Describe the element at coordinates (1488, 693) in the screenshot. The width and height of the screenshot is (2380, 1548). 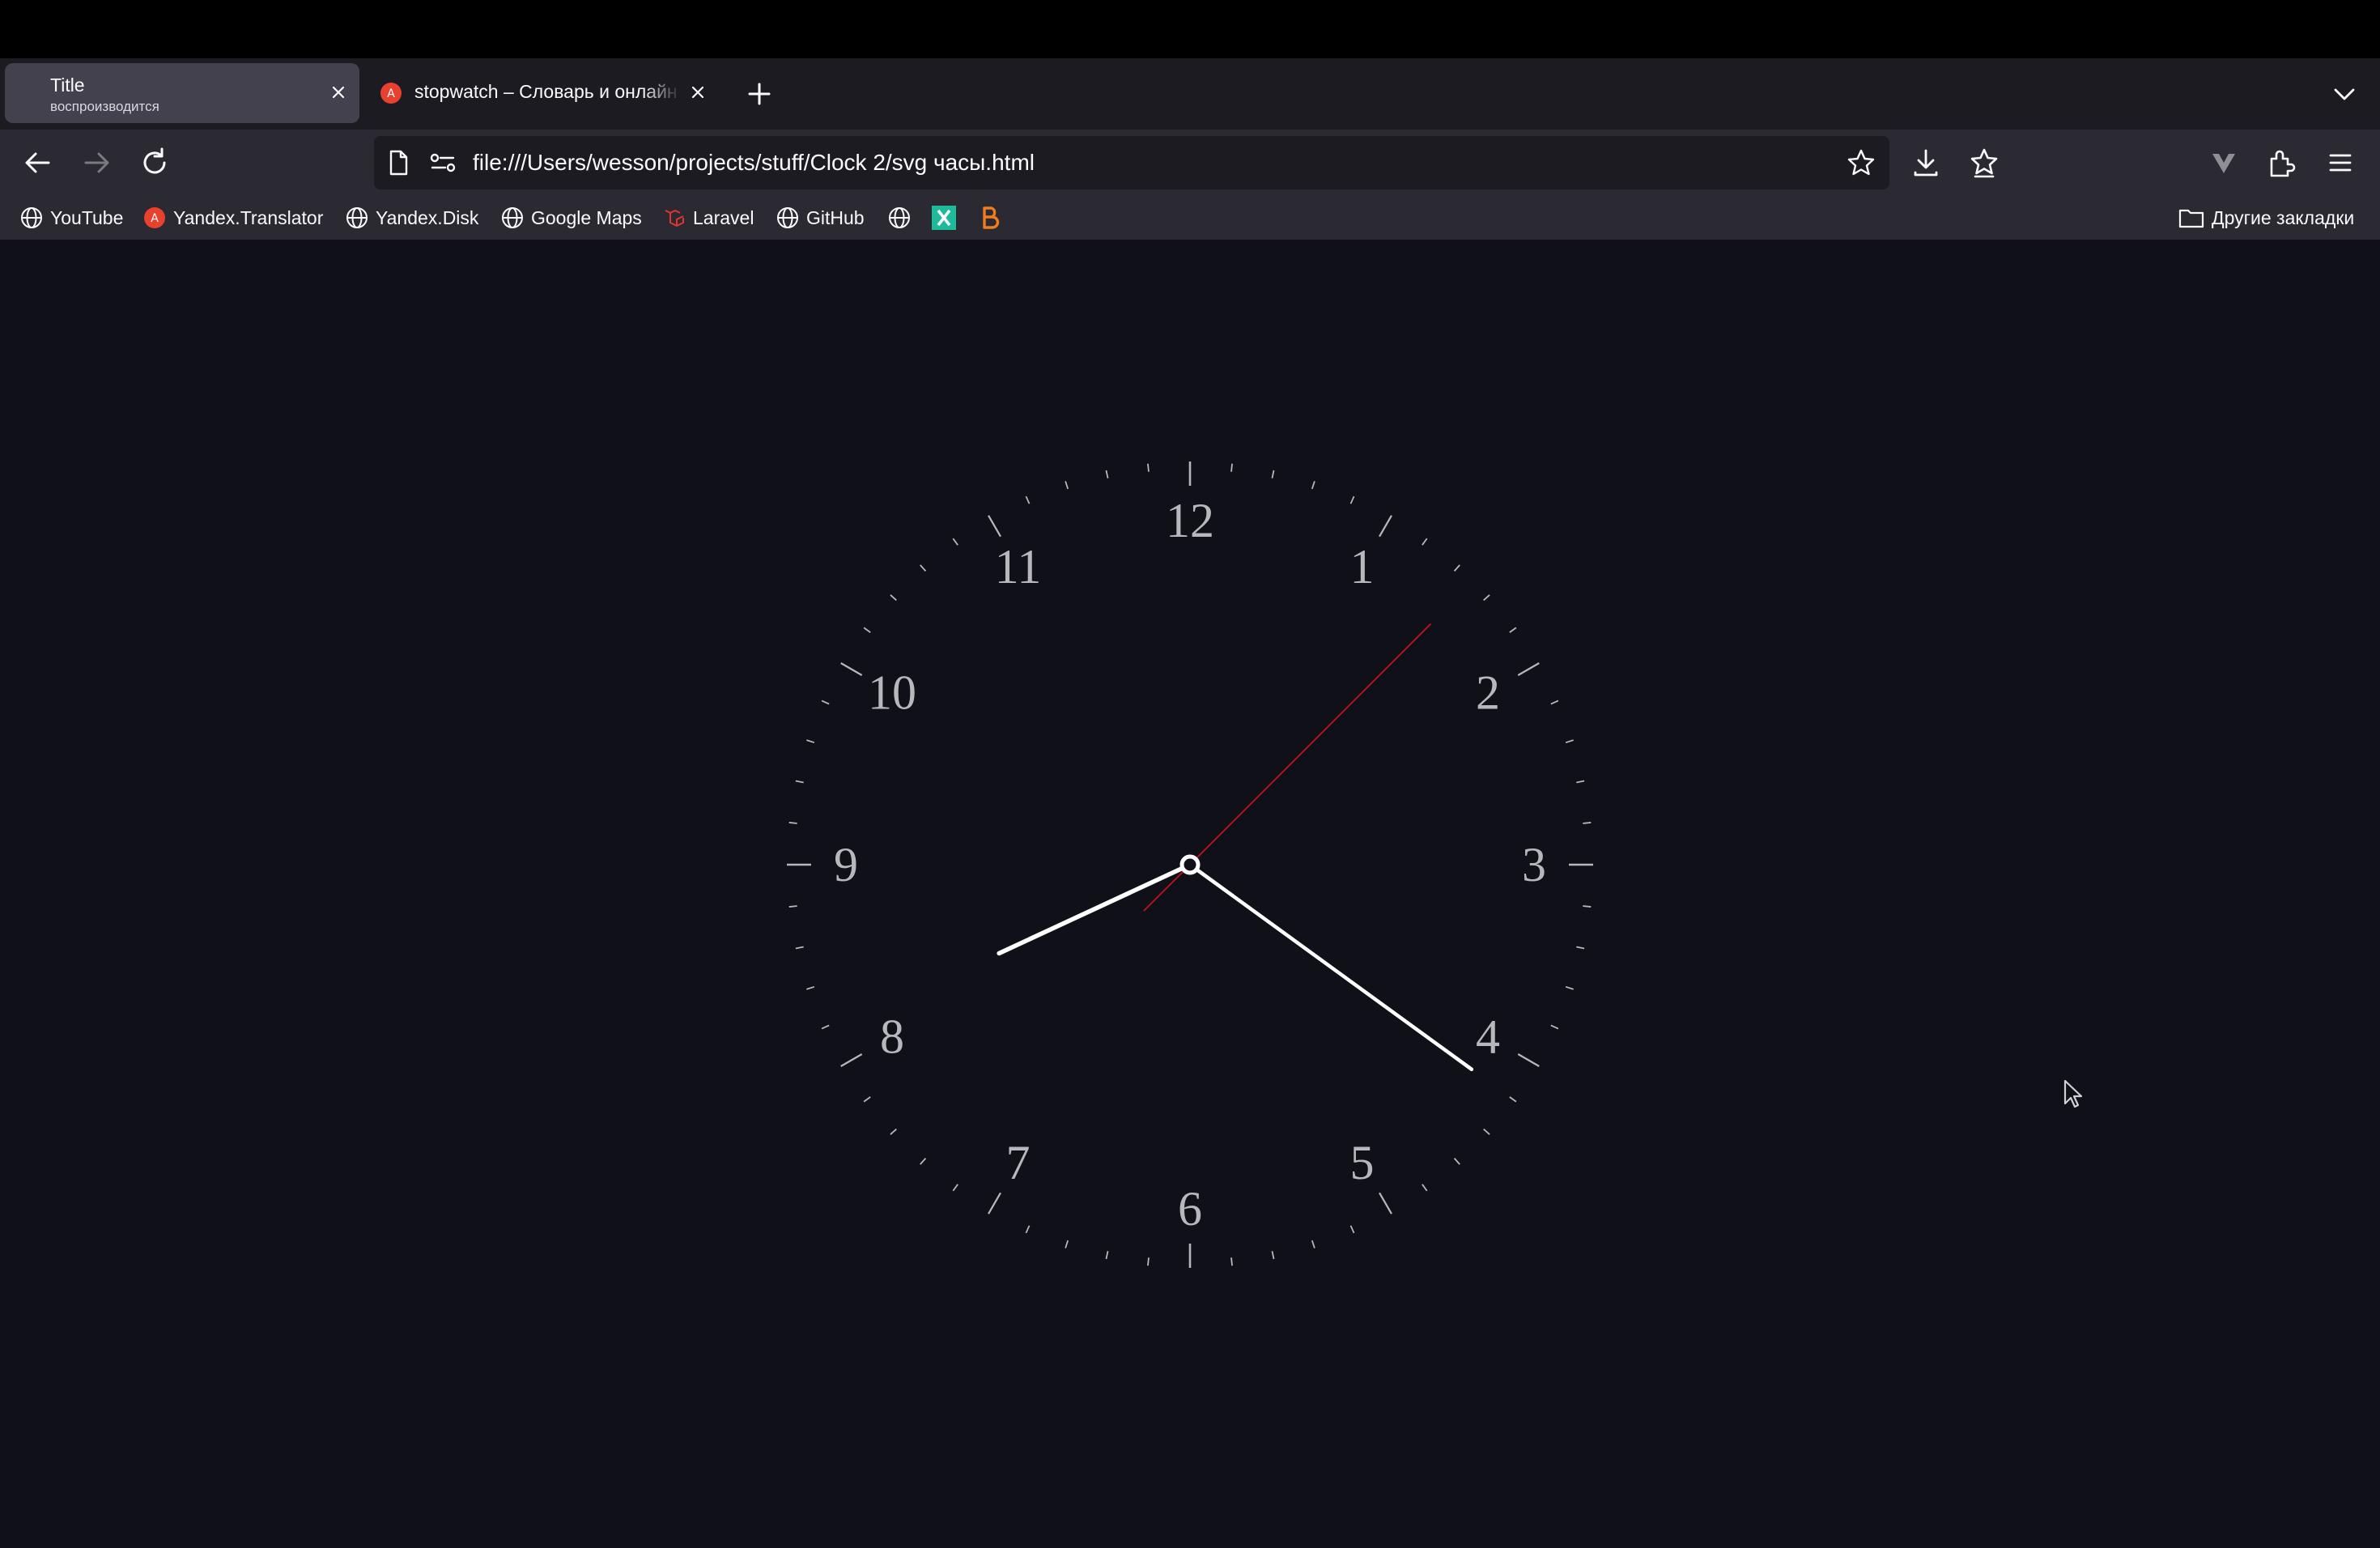
I see `clock-numeral: 2` at that location.